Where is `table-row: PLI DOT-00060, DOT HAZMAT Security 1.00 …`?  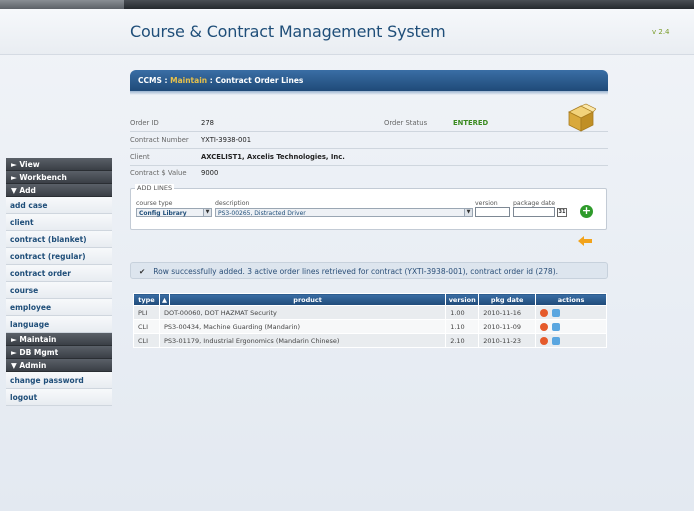
table-row: PLI DOT-00060, DOT HAZMAT Security 1.00 … is located at coordinates (370, 312).